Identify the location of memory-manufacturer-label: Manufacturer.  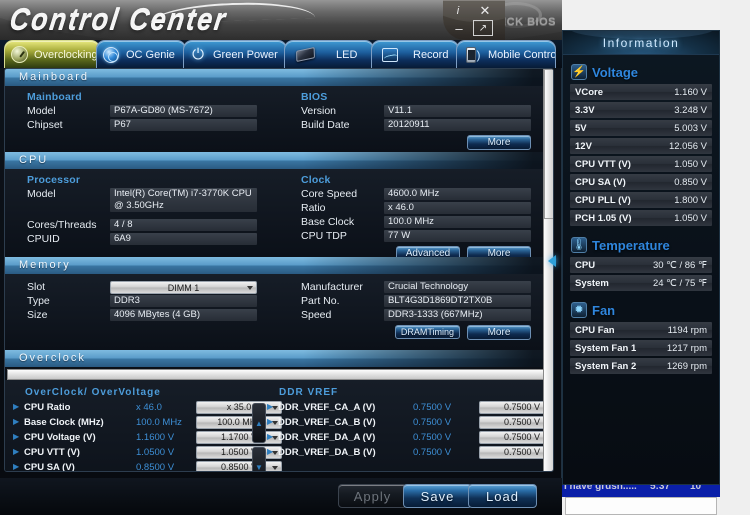
(332, 287).